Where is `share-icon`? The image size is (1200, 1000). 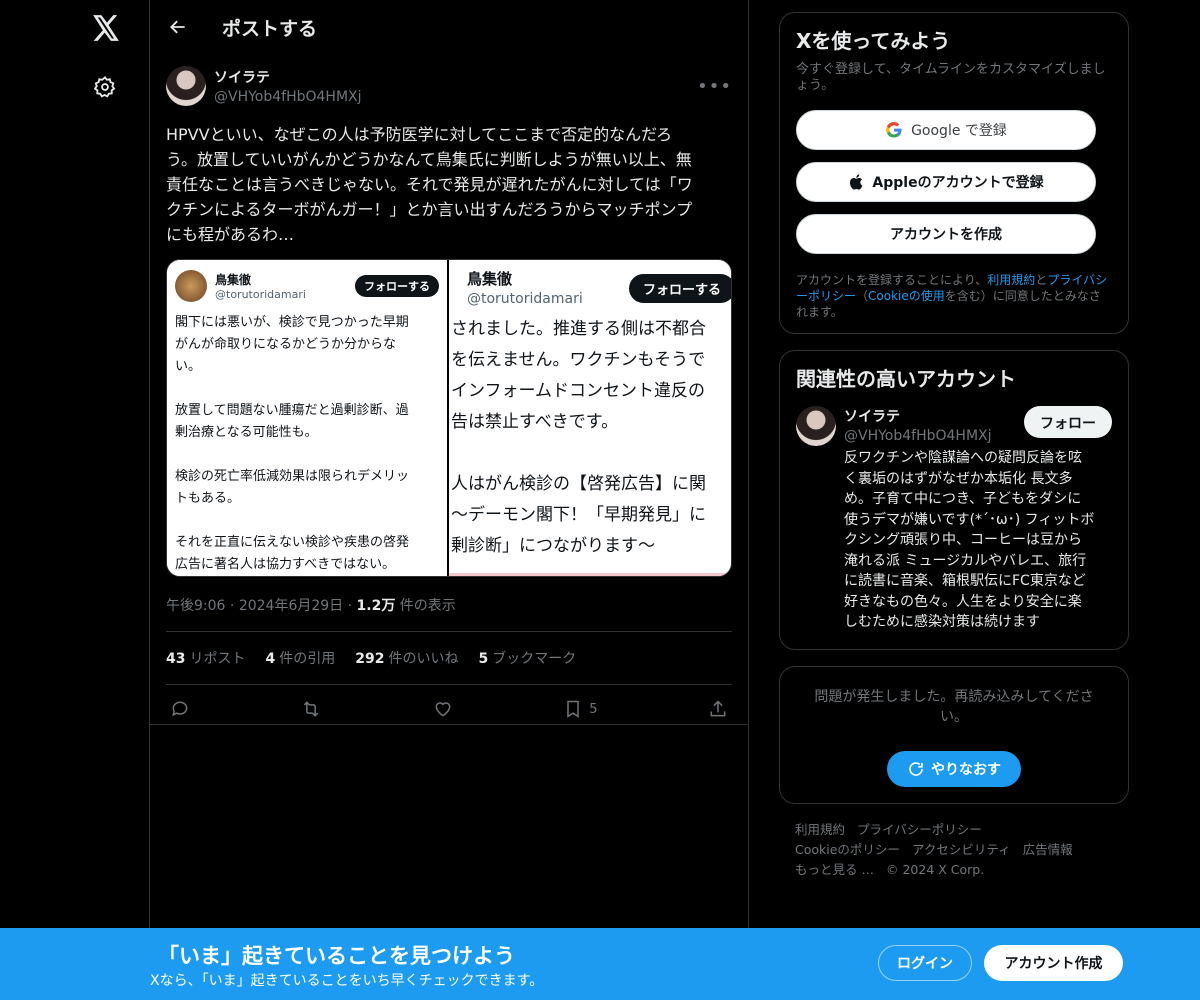
share-icon is located at coordinates (718, 709).